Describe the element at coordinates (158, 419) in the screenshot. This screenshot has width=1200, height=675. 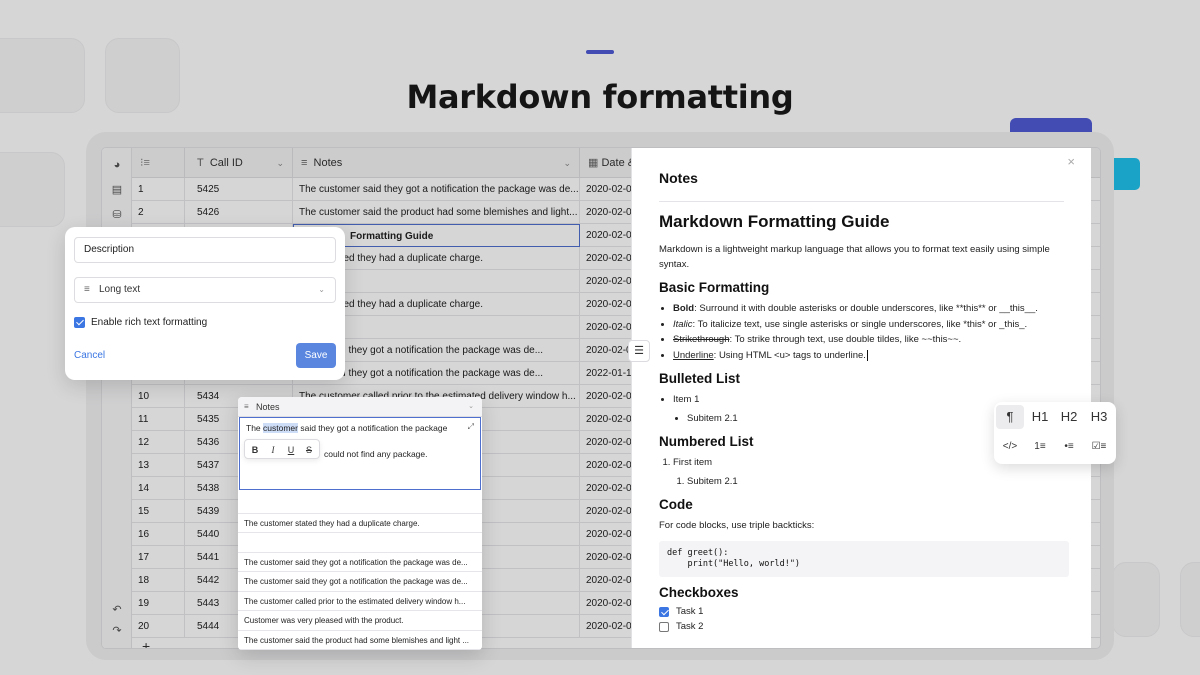
I see `row-number-cell: 11` at that location.